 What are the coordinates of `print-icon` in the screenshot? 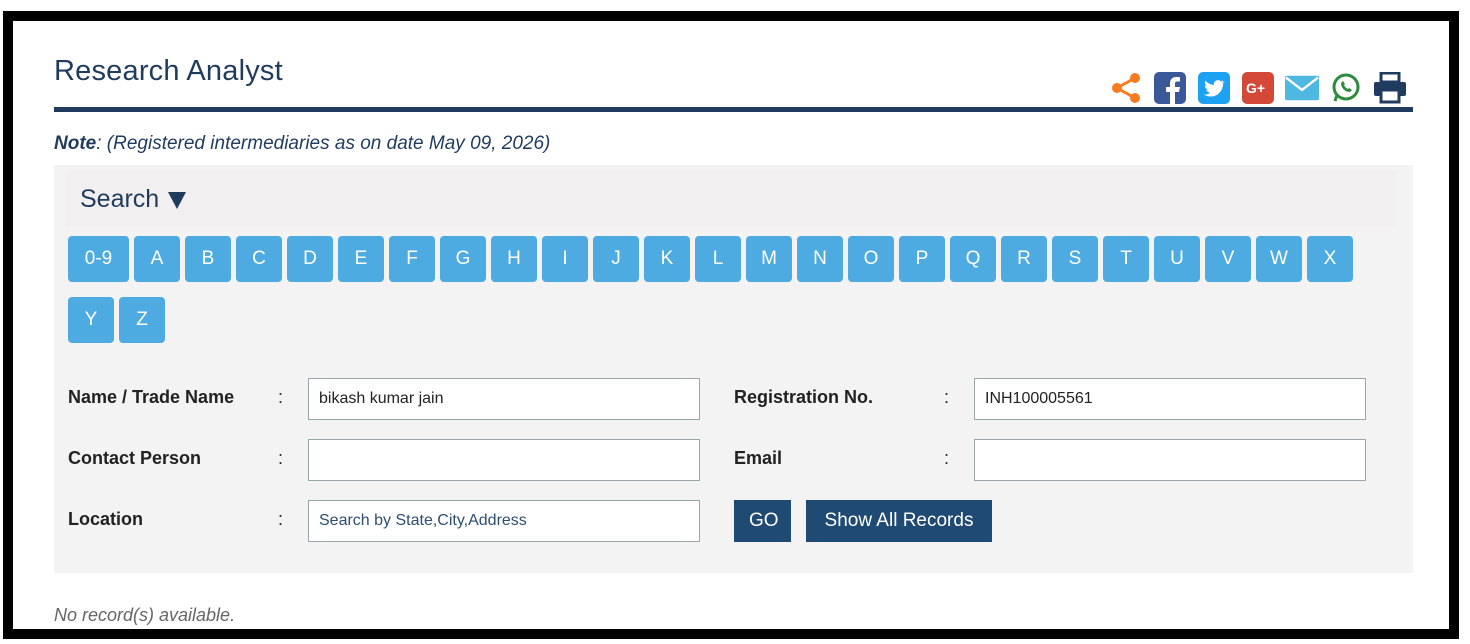 It's located at (1390, 88).